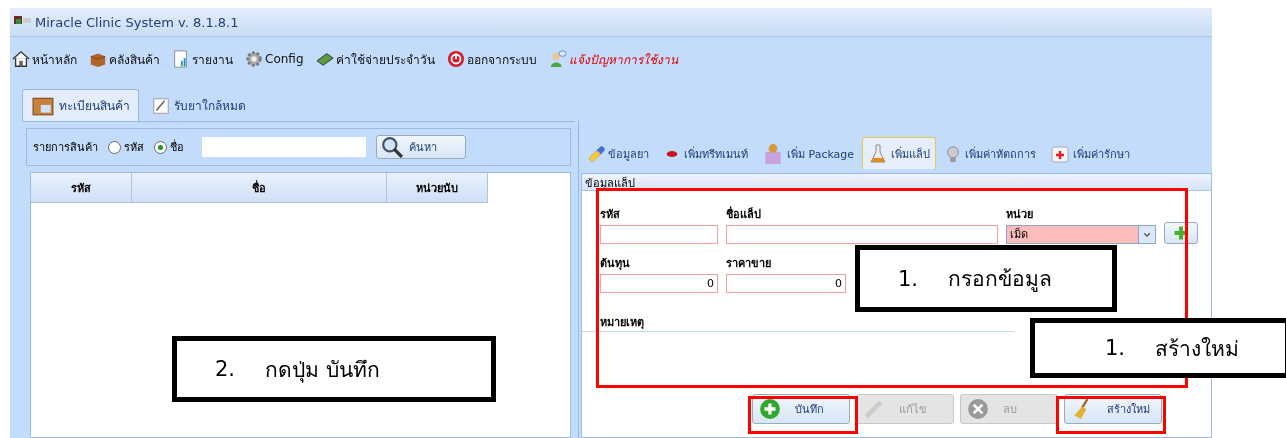 This screenshot has height=438, width=1286. What do you see at coordinates (491, 59) in the screenshot?
I see `toolbar-item: ออกจากระบบ` at bounding box center [491, 59].